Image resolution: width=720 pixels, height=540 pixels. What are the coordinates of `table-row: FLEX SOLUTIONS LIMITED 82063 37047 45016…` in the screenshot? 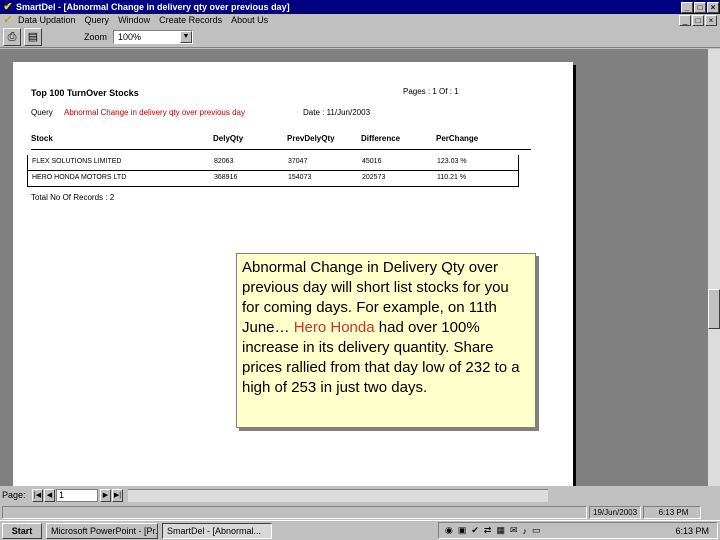 It's located at (273, 163).